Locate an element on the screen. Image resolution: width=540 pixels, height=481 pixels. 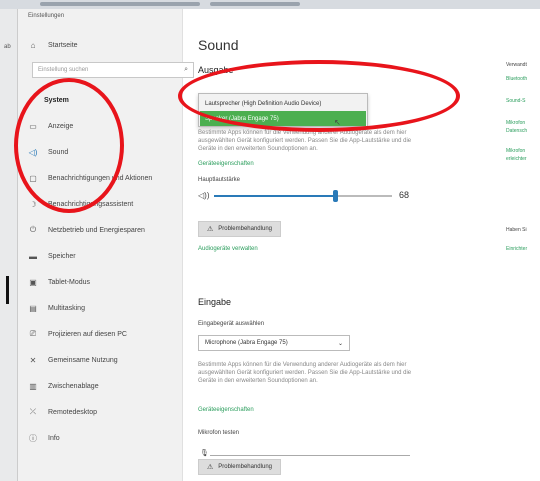
notifications-icon: ▢ is located at coordinates (33, 178).